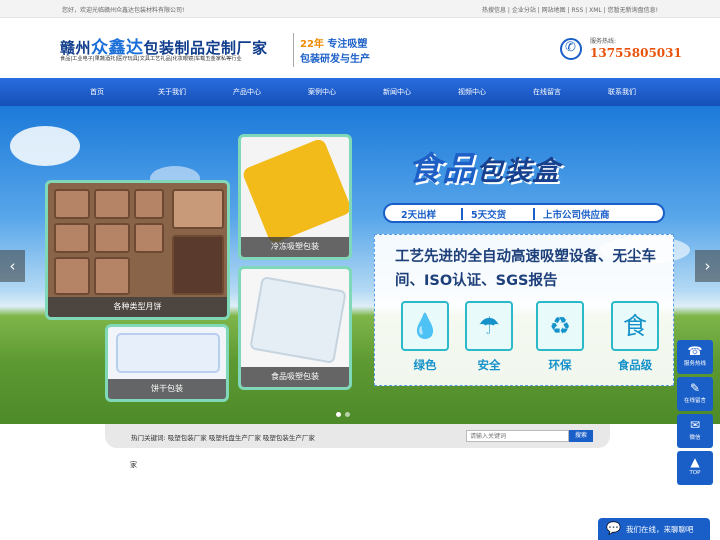 The width and height of the screenshot is (720, 540). I want to click on back-to-top-button: ▲ TOP, so click(695, 468).